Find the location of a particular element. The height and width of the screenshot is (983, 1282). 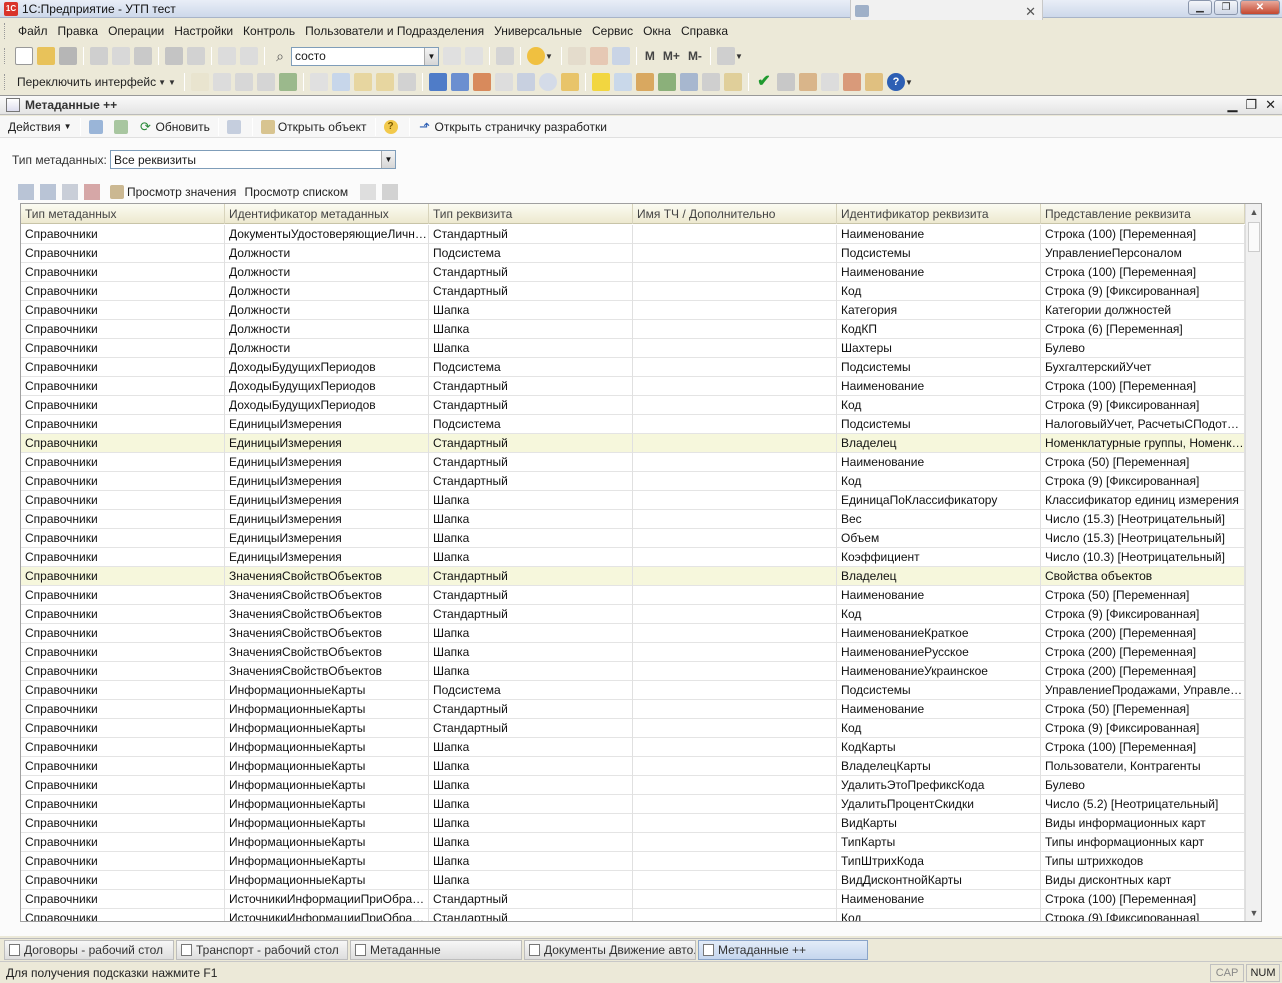

doc-close-button: ✕ is located at coordinates (1270, 105).